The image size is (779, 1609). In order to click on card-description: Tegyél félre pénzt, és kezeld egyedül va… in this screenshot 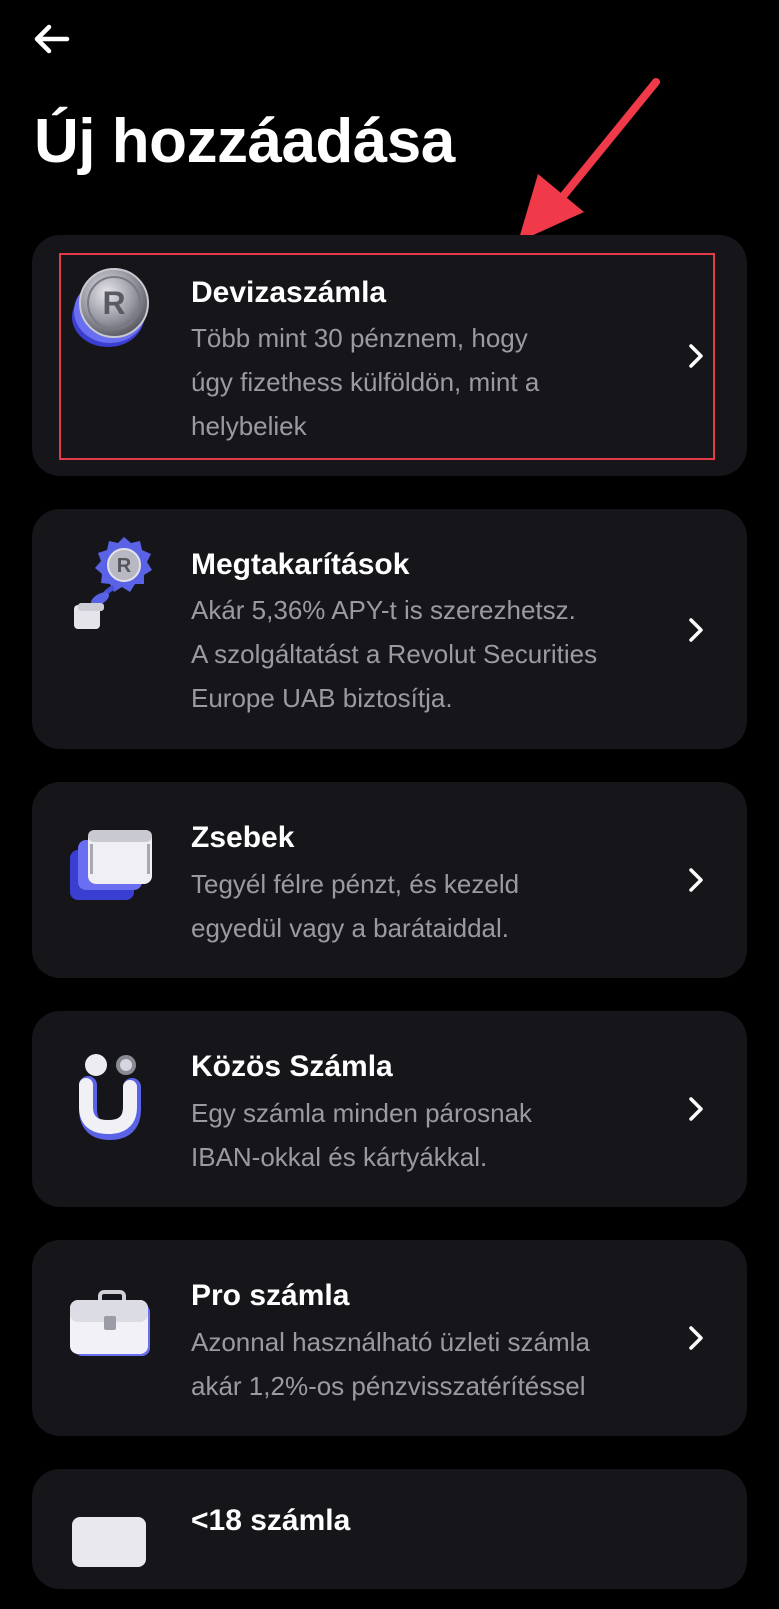, I will do `click(426, 906)`.